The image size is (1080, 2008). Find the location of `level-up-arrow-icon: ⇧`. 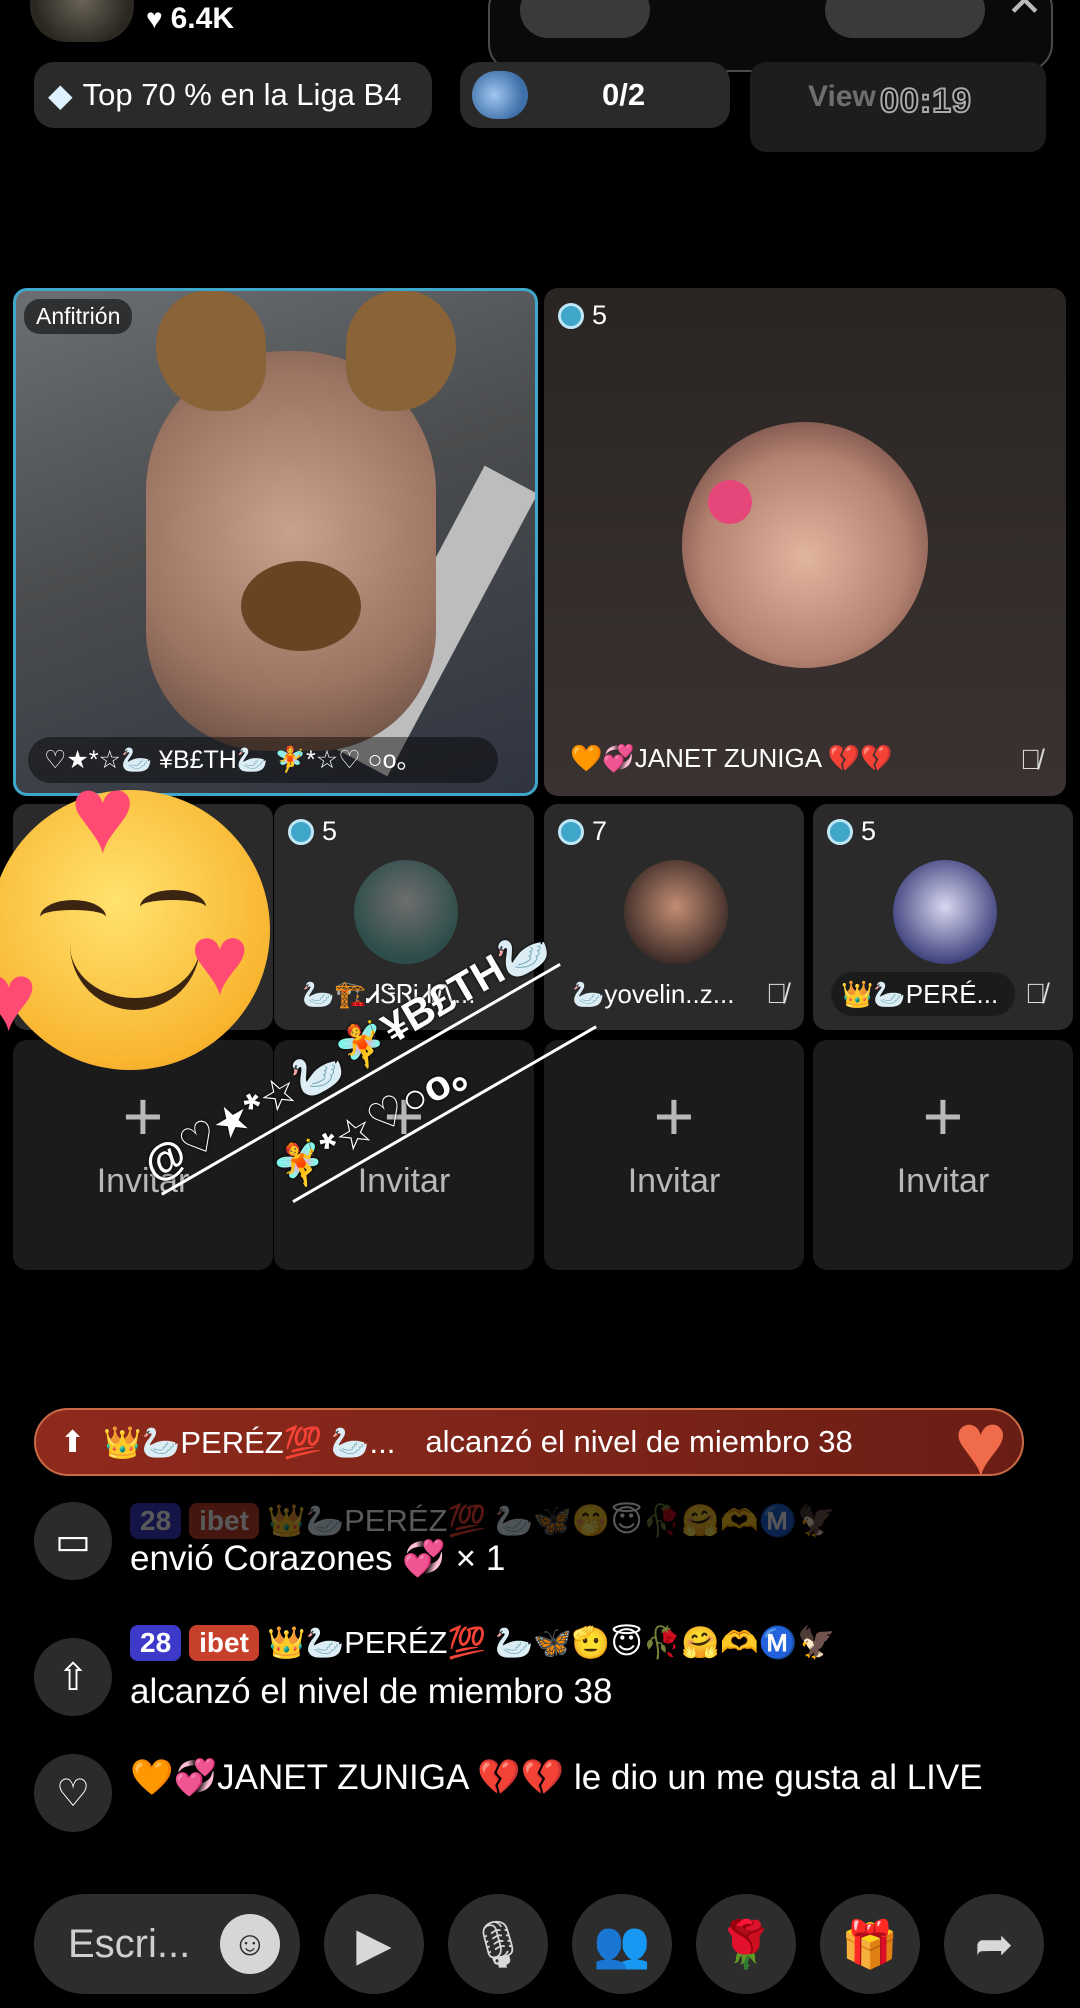

level-up-arrow-icon: ⇧ is located at coordinates (73, 1677).